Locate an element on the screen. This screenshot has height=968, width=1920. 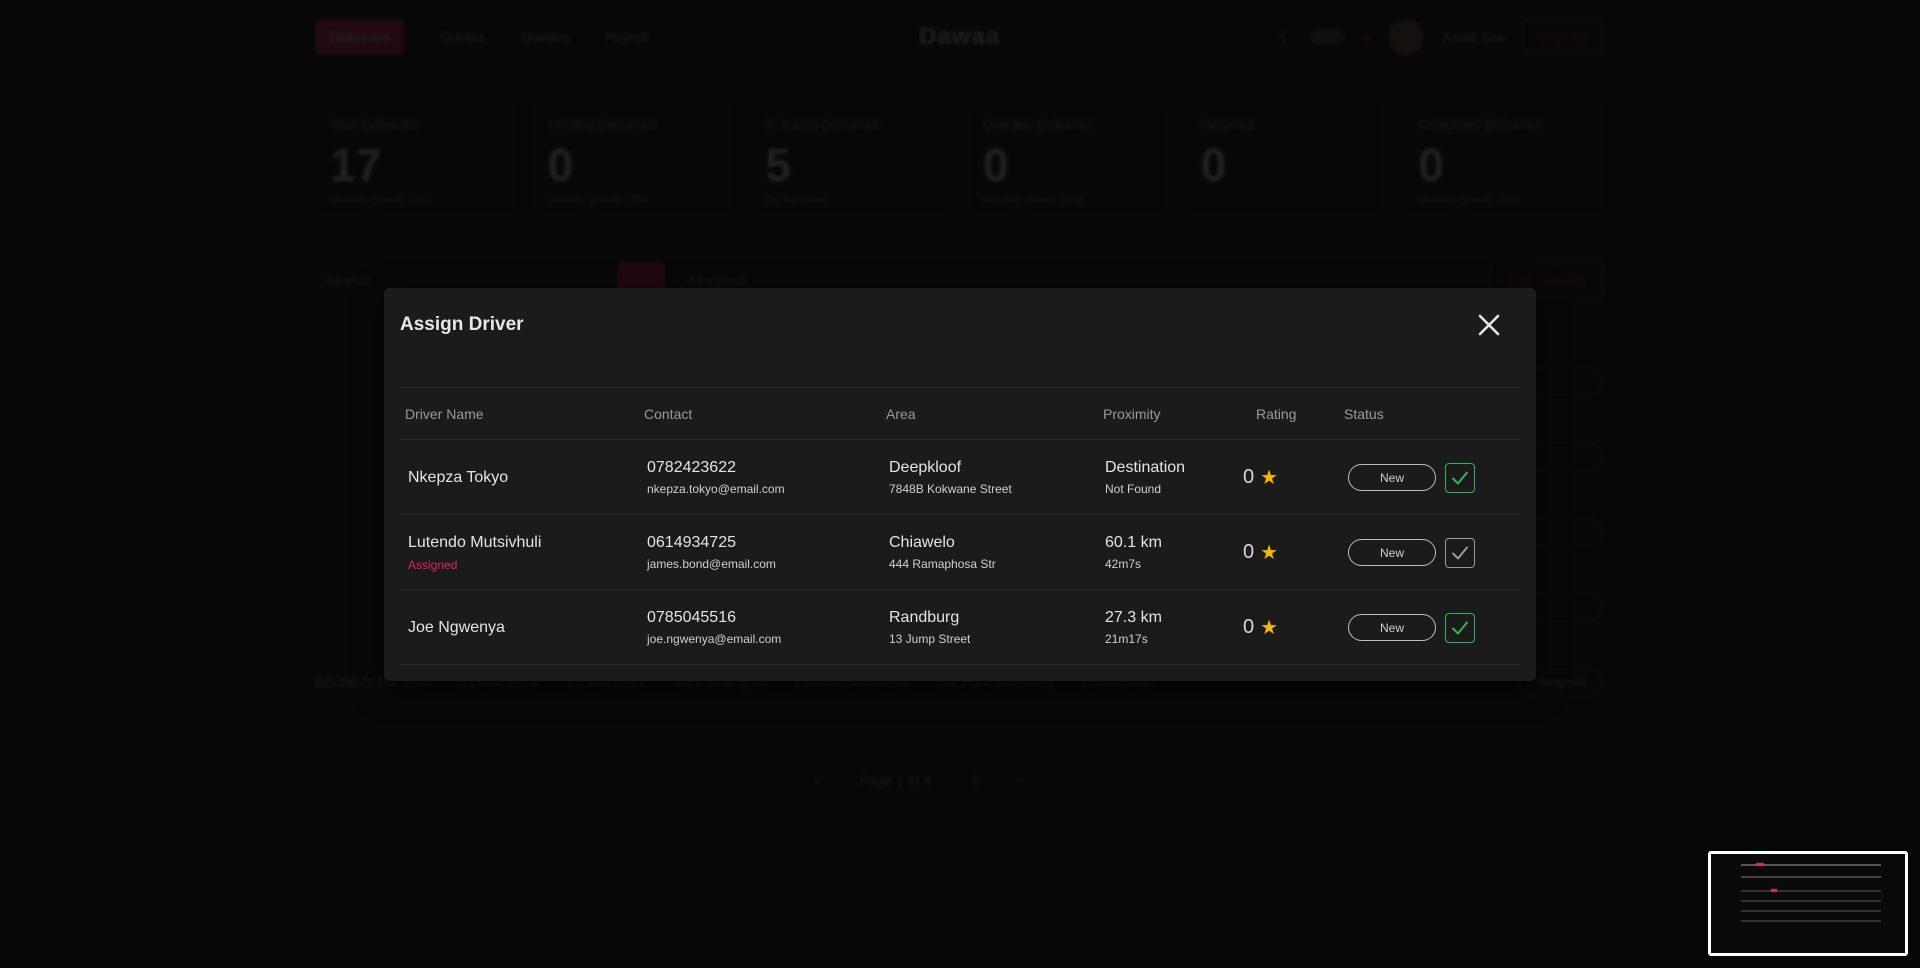
assigned-tag: Assigned is located at coordinates (433, 564).